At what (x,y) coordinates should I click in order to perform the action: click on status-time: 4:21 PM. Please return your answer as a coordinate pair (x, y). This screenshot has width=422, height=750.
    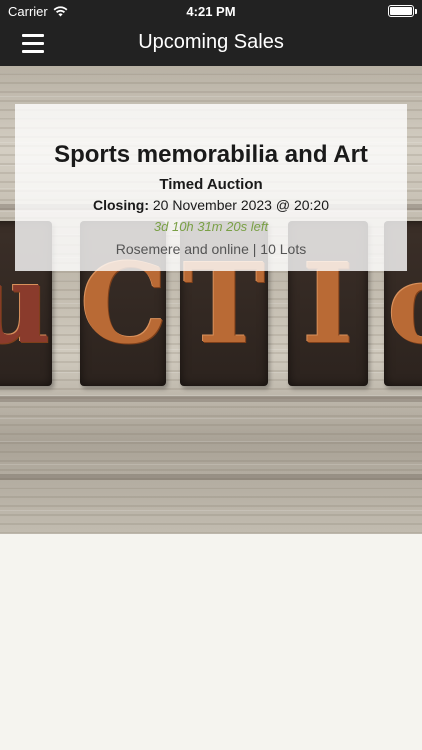
    Looking at the image, I should click on (211, 11).